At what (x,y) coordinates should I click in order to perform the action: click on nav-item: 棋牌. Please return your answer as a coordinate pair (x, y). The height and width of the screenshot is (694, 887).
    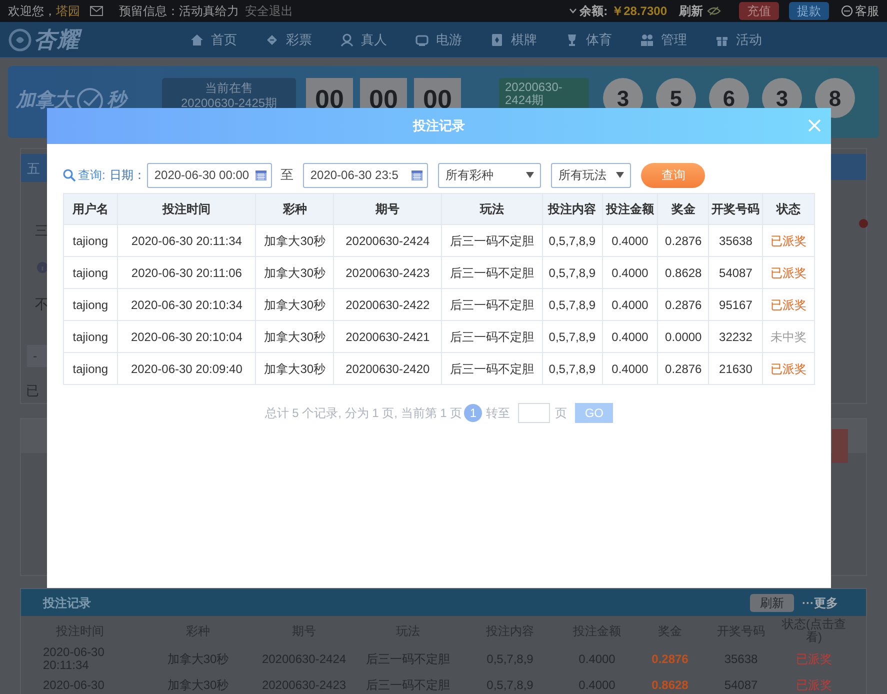
    Looking at the image, I should click on (513, 40).